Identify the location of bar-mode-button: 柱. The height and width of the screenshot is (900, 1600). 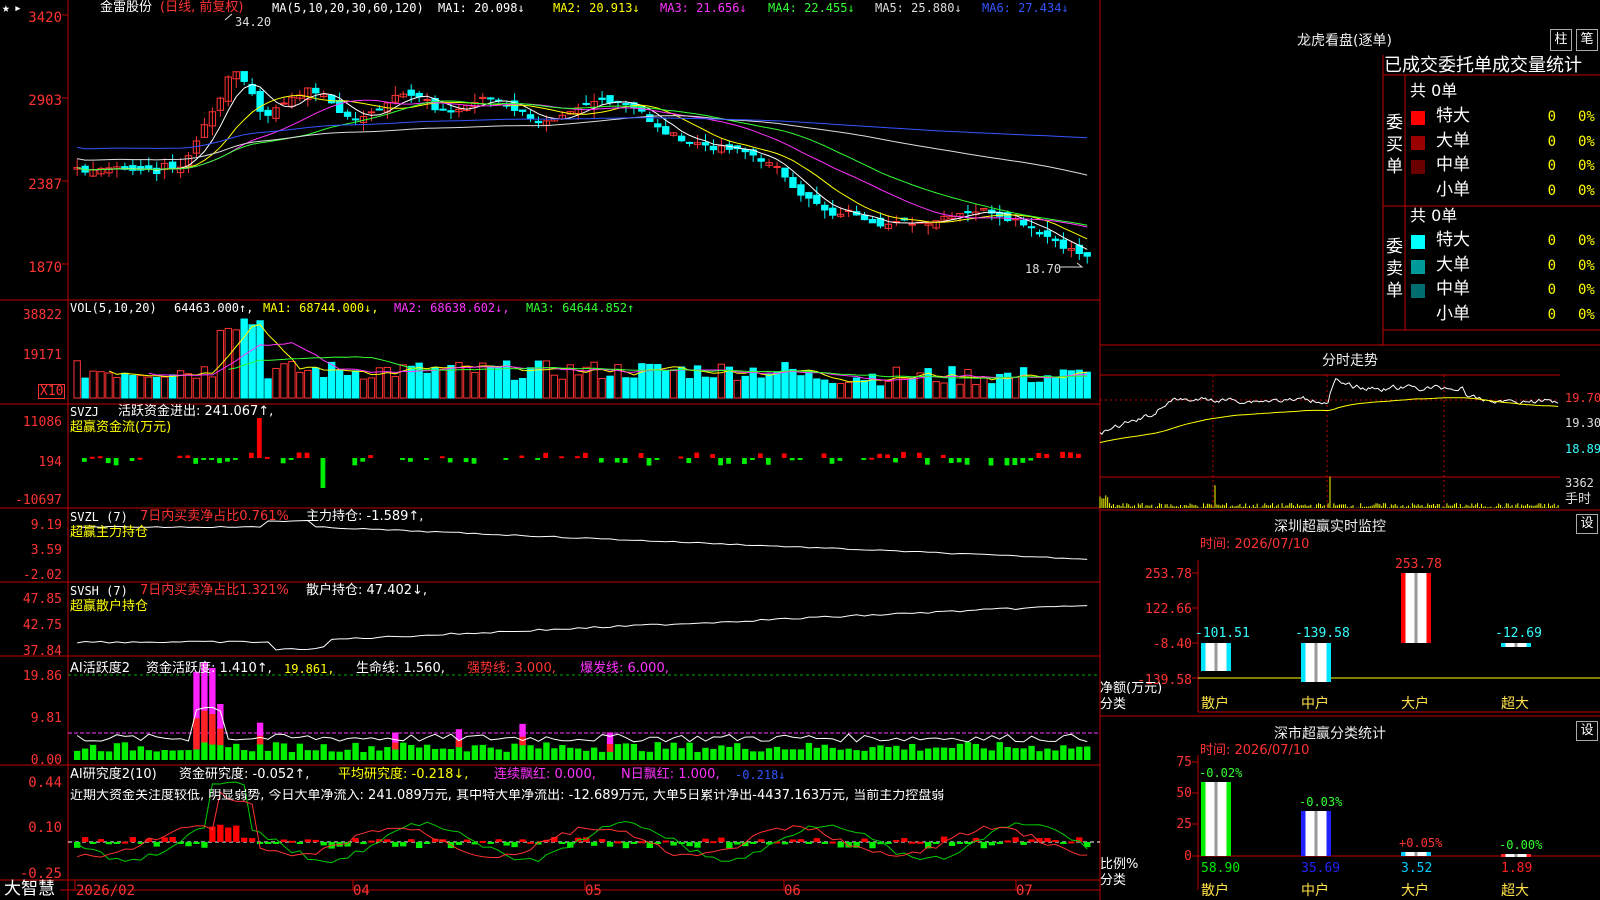
(1561, 40).